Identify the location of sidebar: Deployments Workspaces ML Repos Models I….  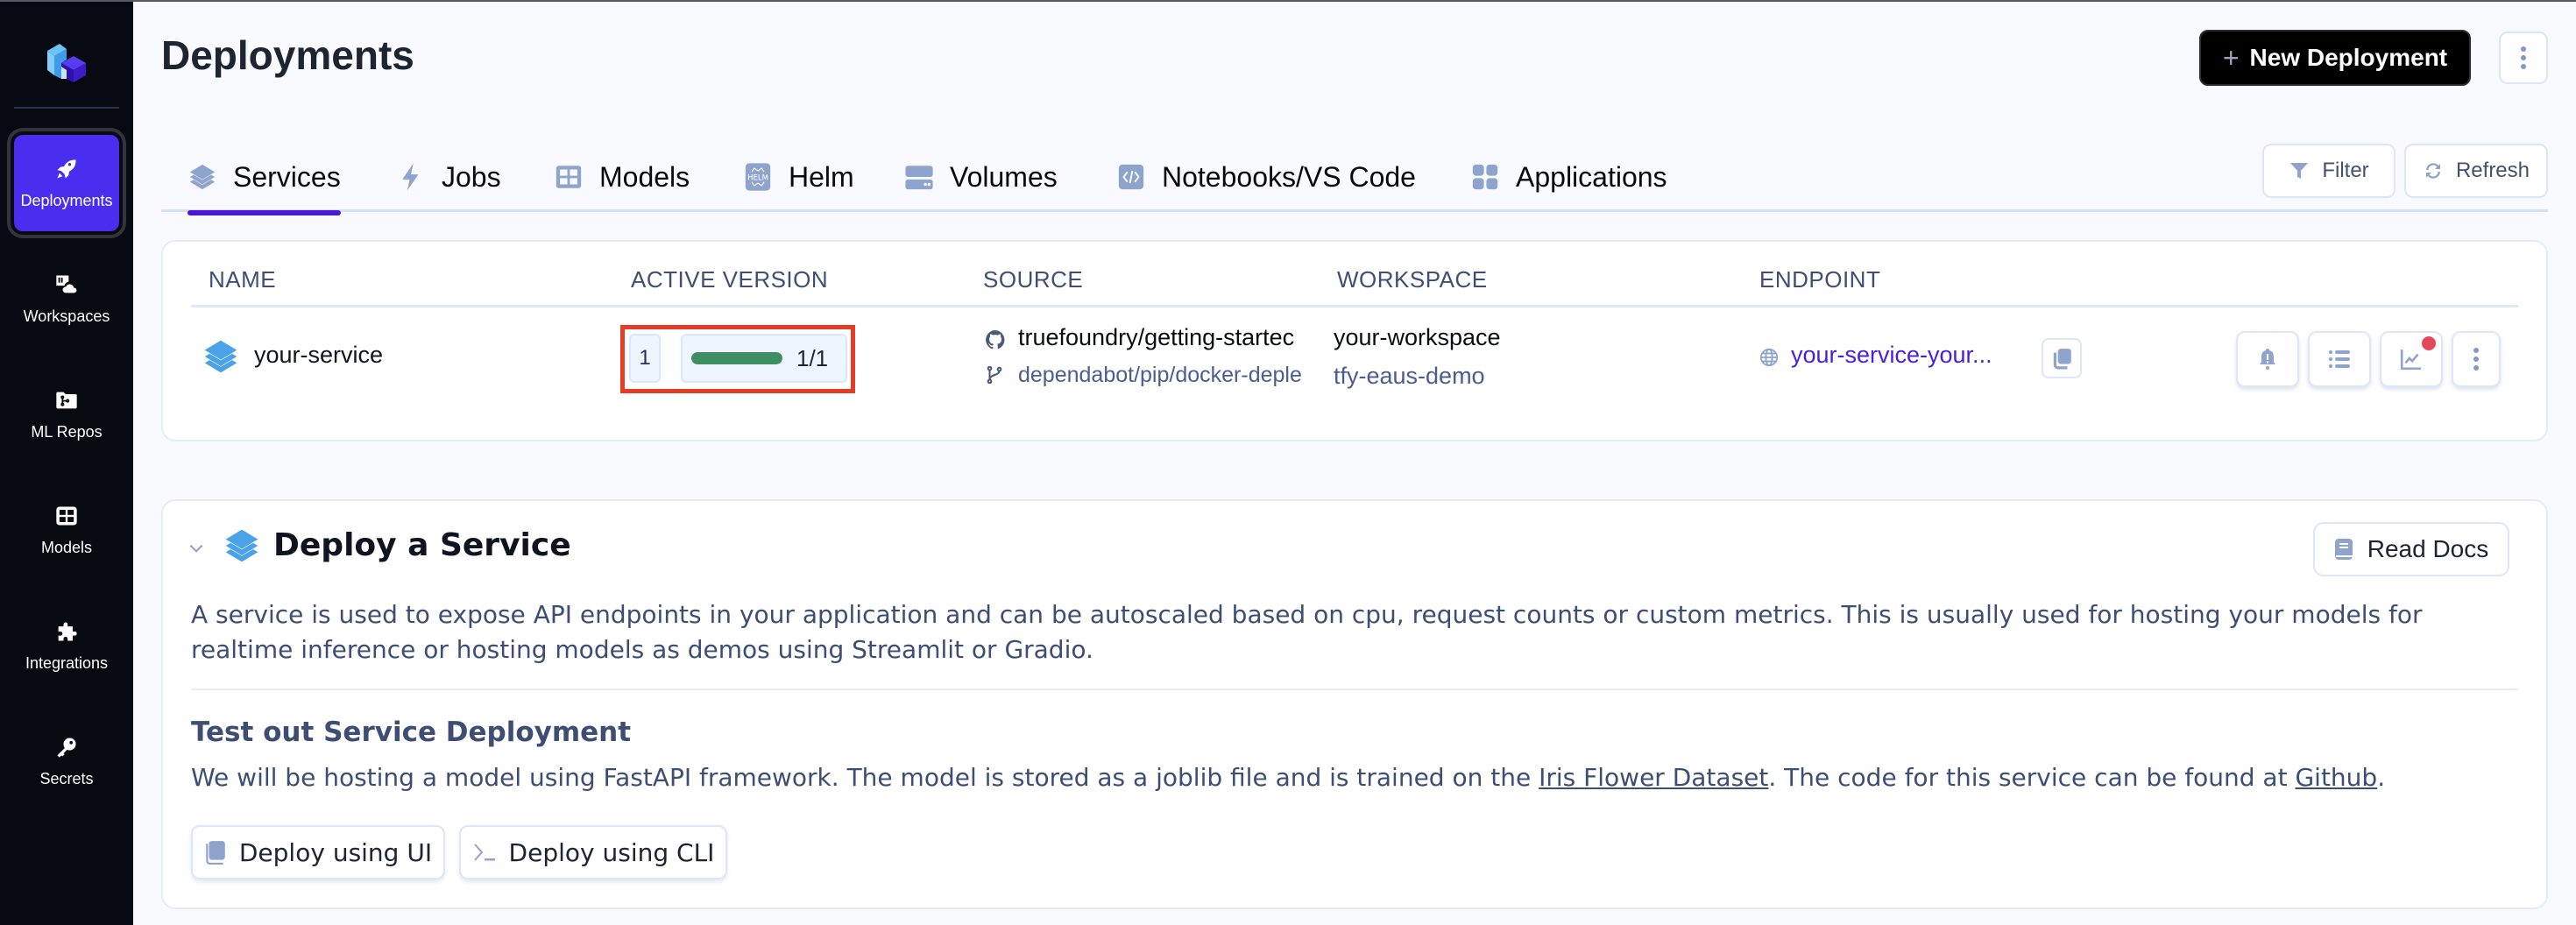
(66, 464).